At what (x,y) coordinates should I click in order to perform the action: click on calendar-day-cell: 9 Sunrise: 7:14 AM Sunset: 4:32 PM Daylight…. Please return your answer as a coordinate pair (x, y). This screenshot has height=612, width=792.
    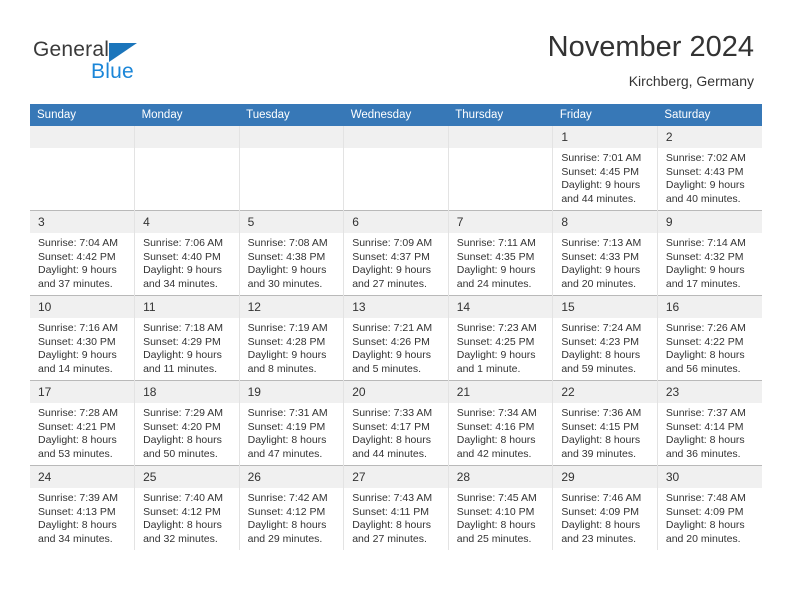
    Looking at the image, I should click on (709, 253).